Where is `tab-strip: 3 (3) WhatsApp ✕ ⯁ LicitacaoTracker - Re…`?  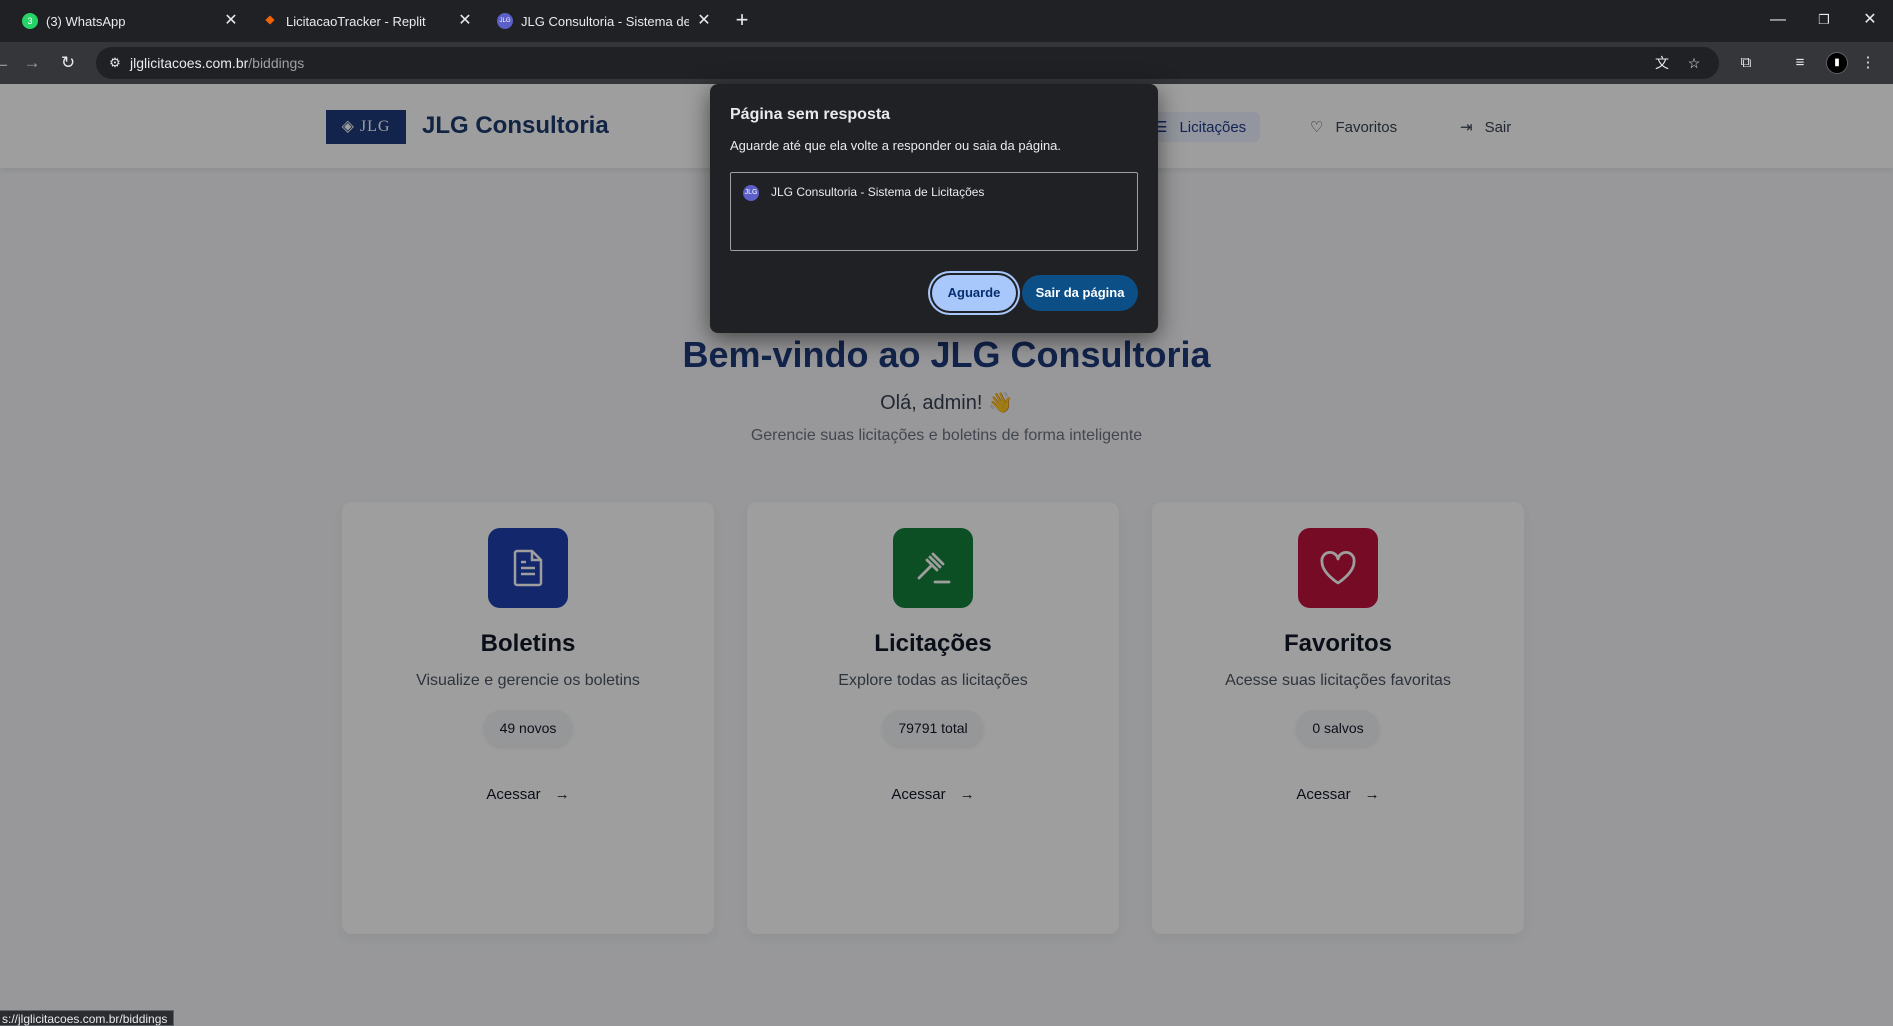
tab-strip: 3 (3) WhatsApp ✕ ⯁ LicitacaoTracker - Re… is located at coordinates (946, 21).